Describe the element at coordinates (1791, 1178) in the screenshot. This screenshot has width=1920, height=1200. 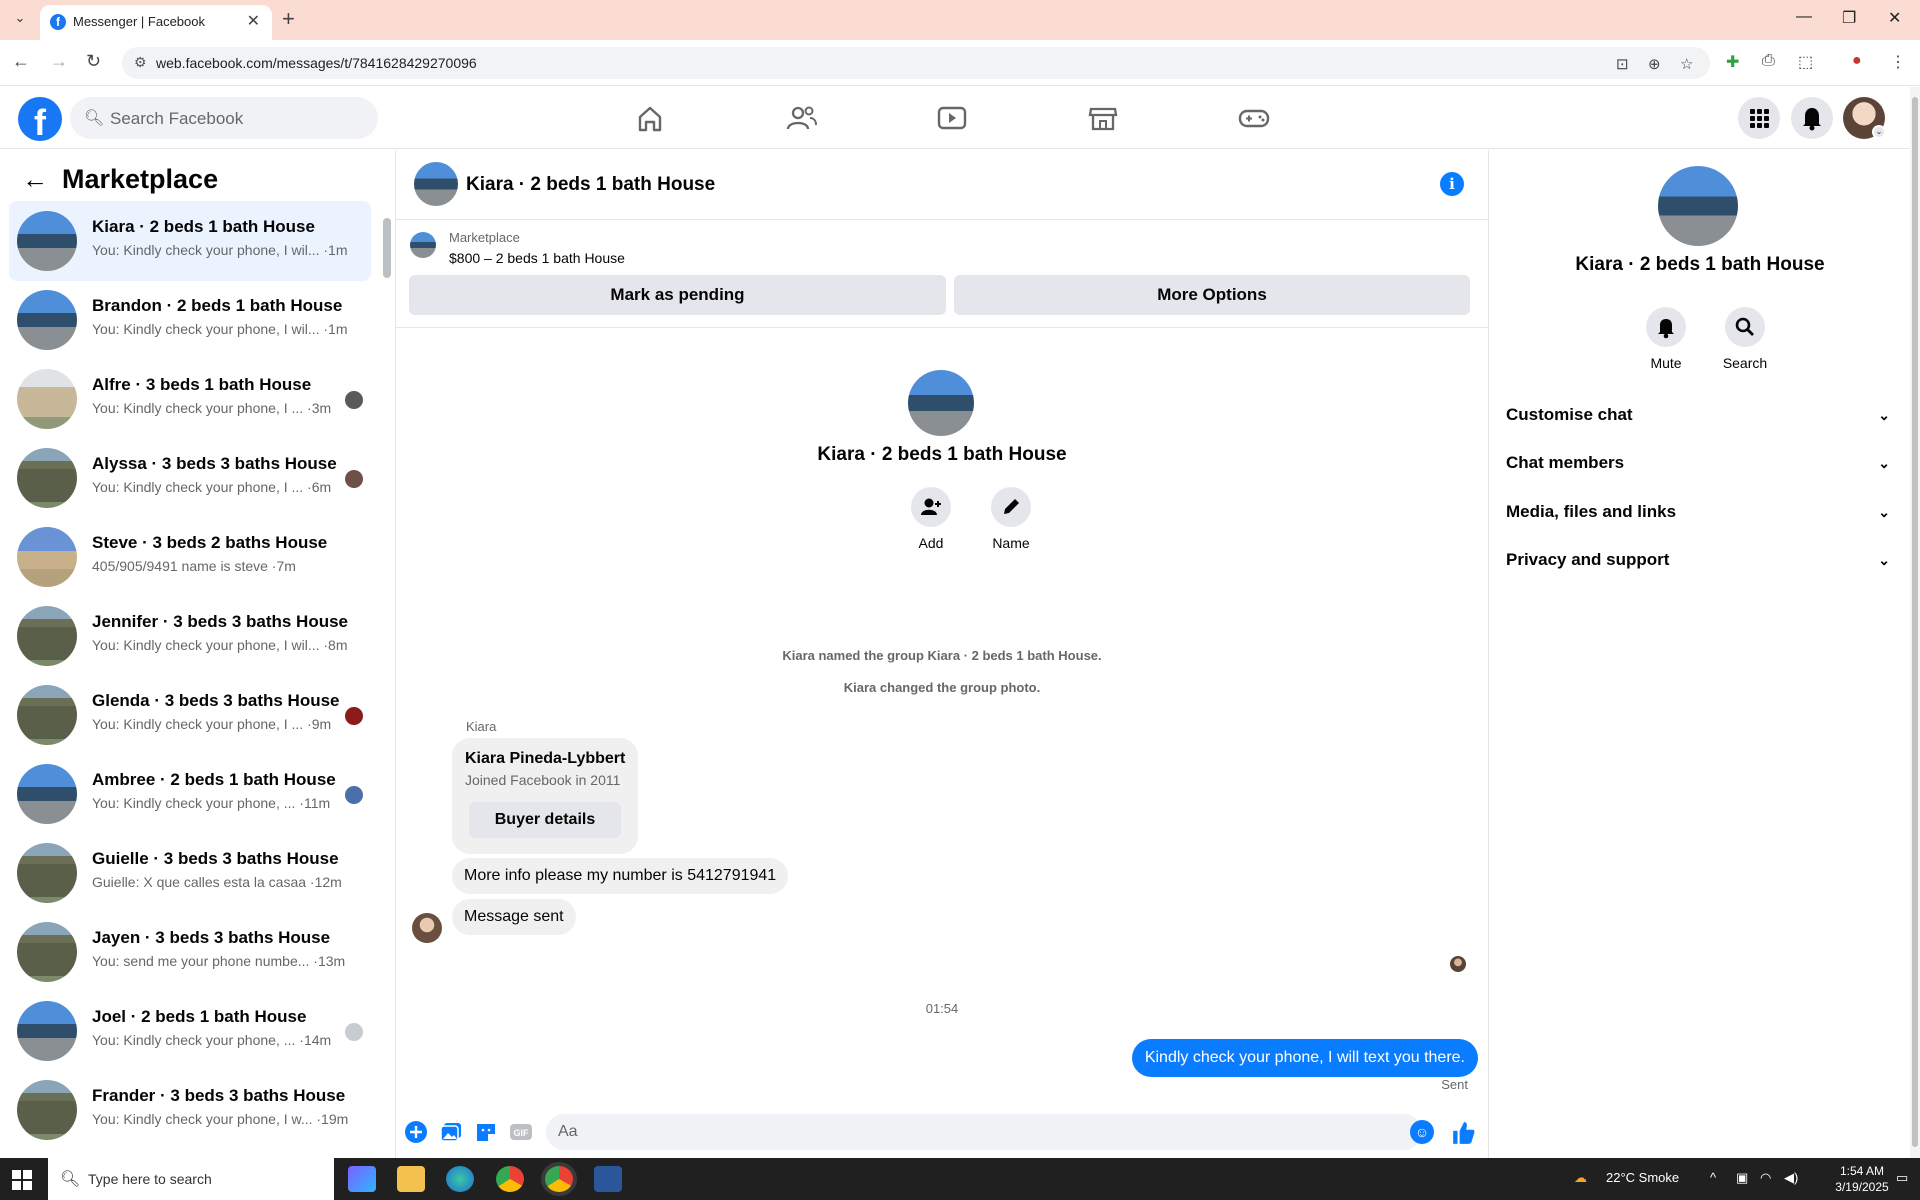
I see `volume-icon: ◀)` at that location.